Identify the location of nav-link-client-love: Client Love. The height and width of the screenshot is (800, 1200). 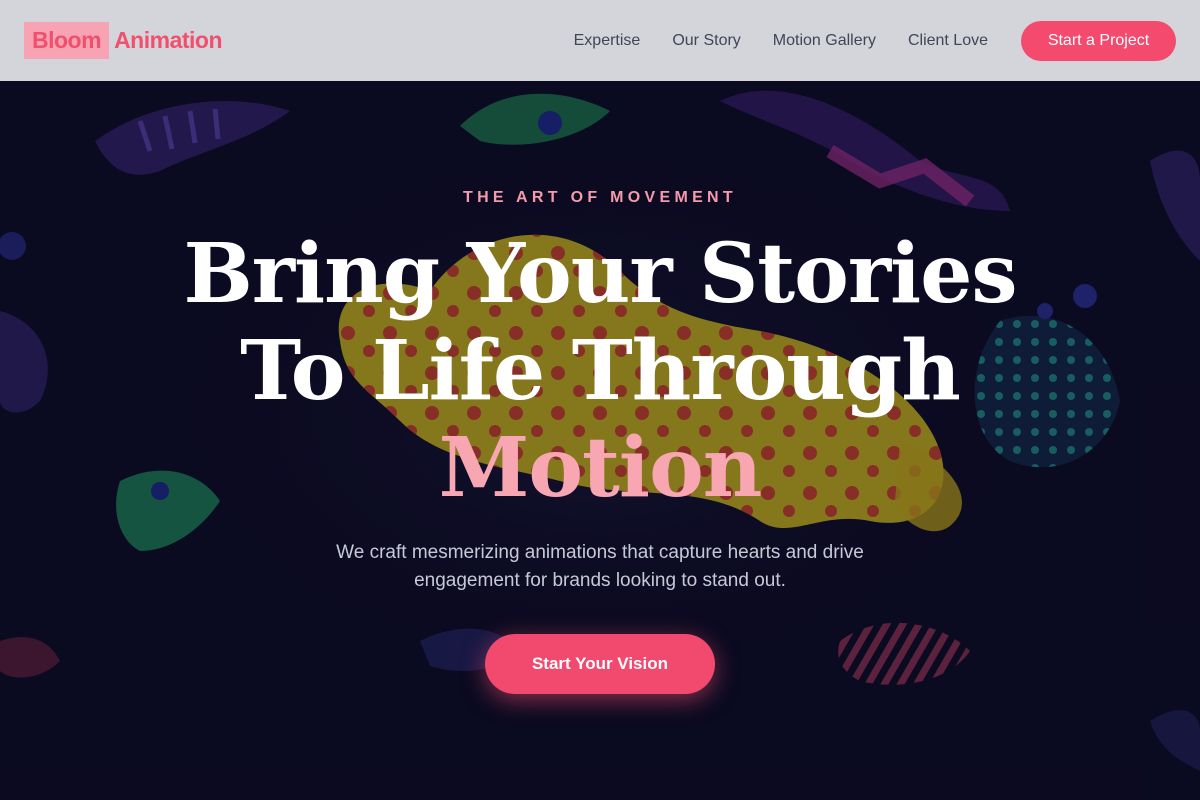
(948, 41).